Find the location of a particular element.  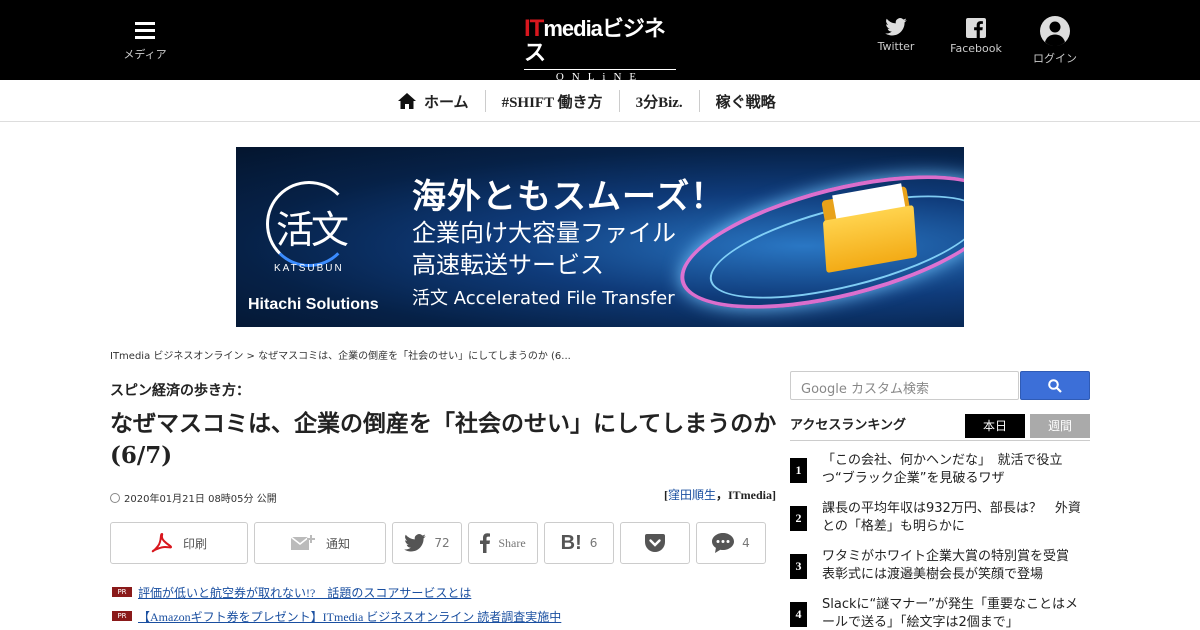

facebook-link: Facebook is located at coordinates (976, 36).